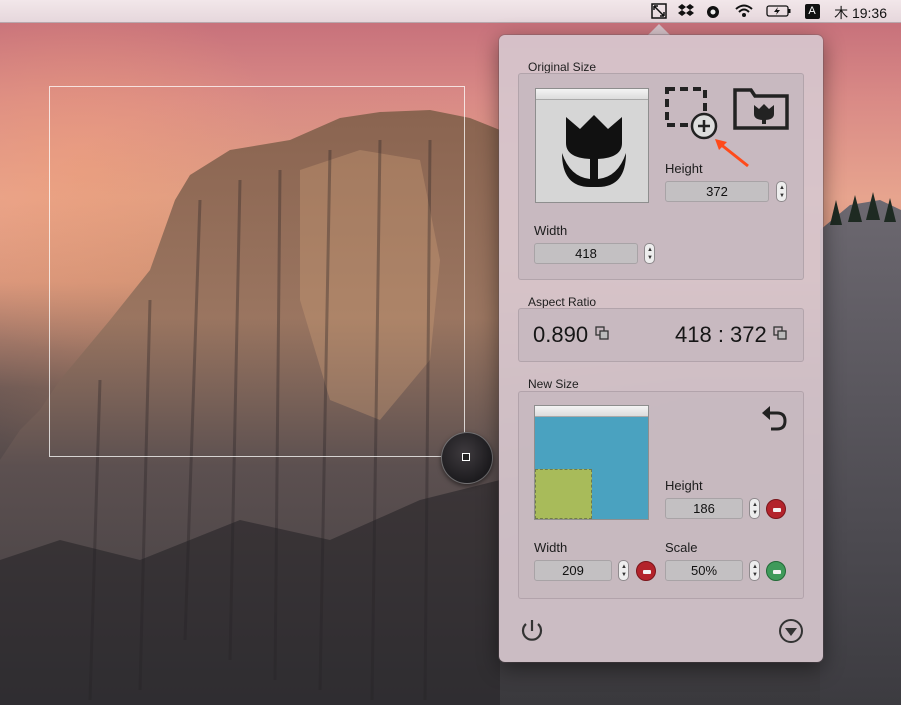  I want to click on menu-bar: A 木 19:36, so click(450, 11).